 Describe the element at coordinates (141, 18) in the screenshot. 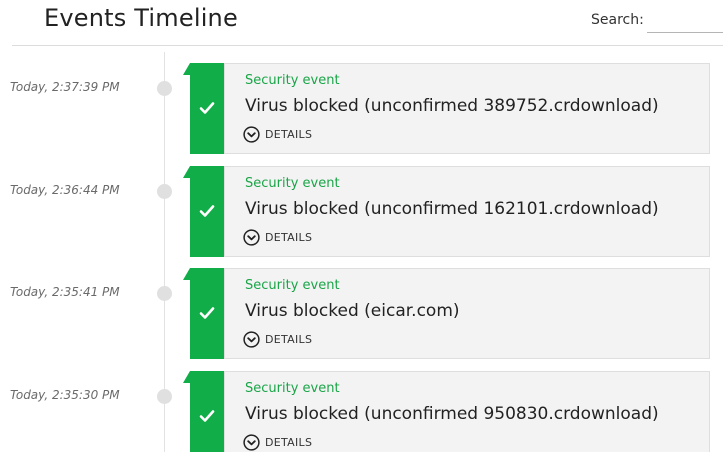

I see `page-title: Events Timeline` at that location.